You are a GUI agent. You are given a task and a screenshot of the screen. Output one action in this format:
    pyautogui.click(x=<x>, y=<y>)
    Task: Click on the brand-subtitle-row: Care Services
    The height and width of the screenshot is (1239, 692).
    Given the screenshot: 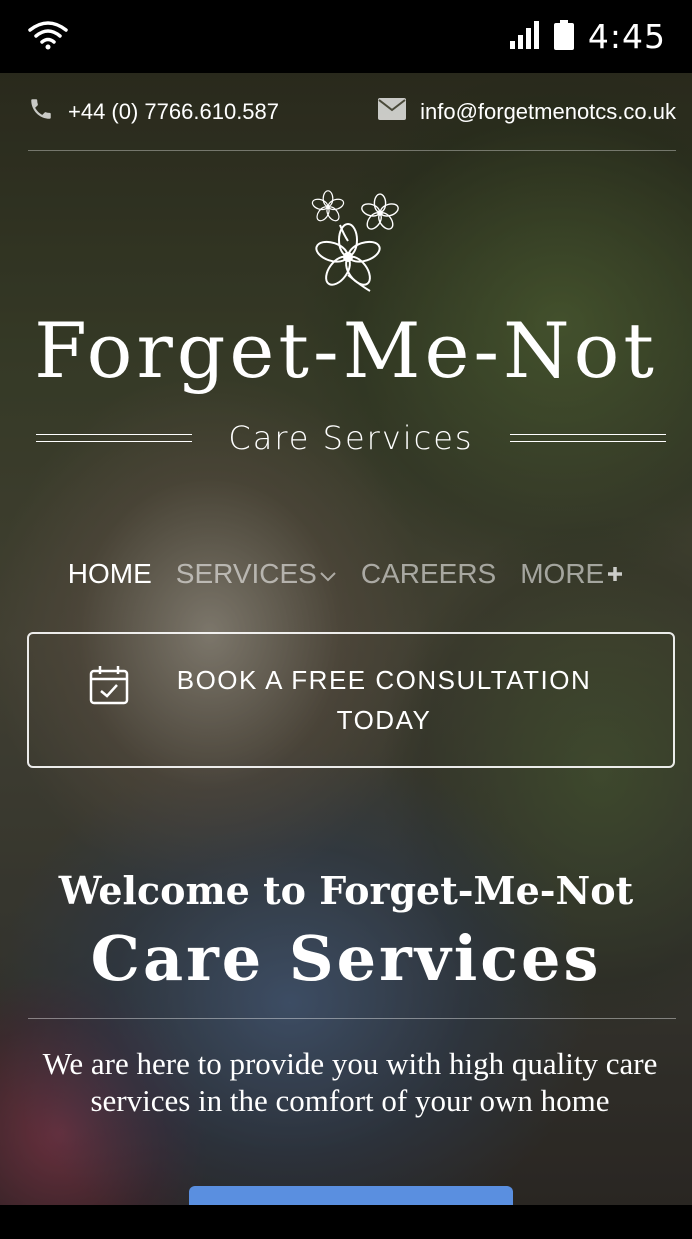 What is the action you would take?
    pyautogui.click(x=351, y=438)
    